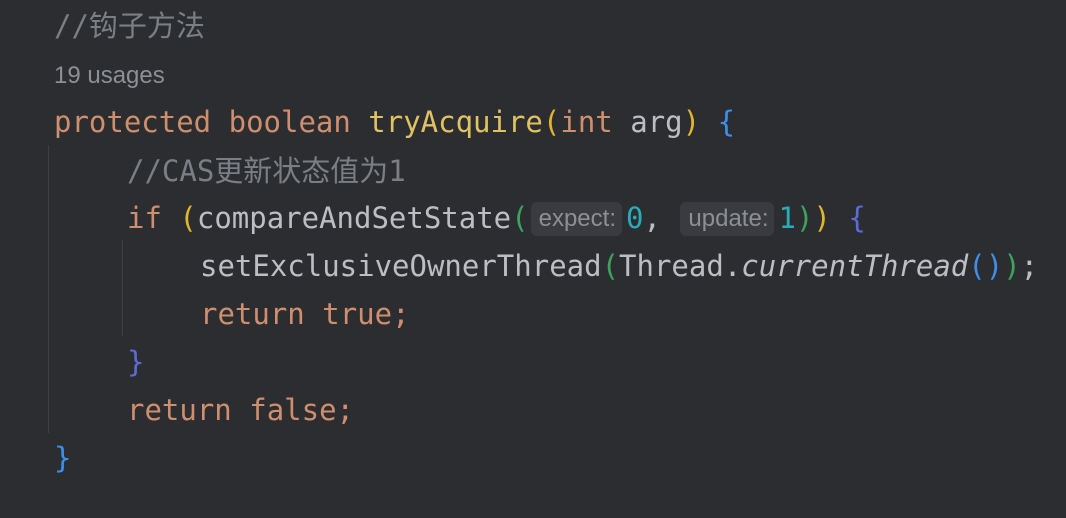 The height and width of the screenshot is (518, 1066). Describe the element at coordinates (854, 266) in the screenshot. I see `static-method-call: currentThread` at that location.